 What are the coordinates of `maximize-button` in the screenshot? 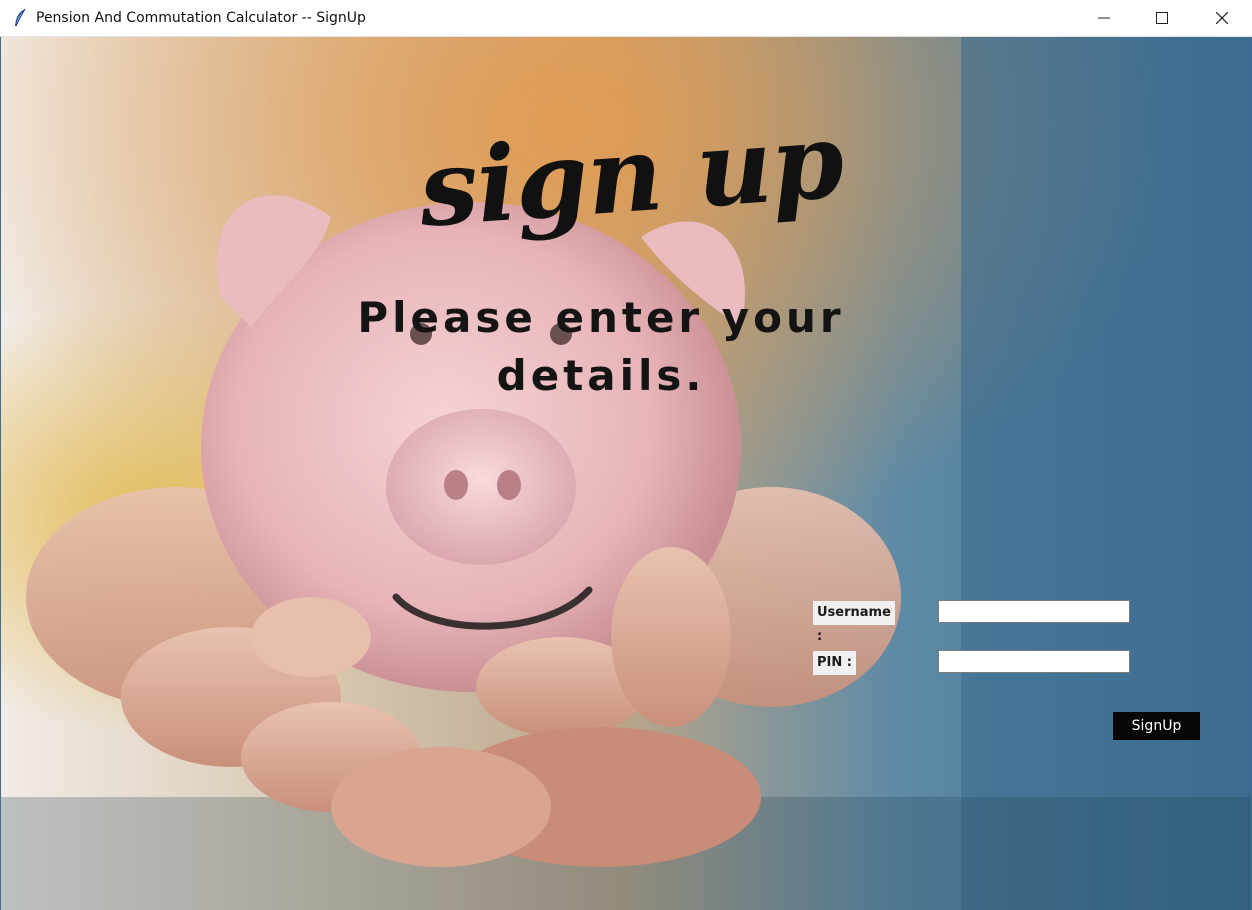 It's located at (1162, 18).